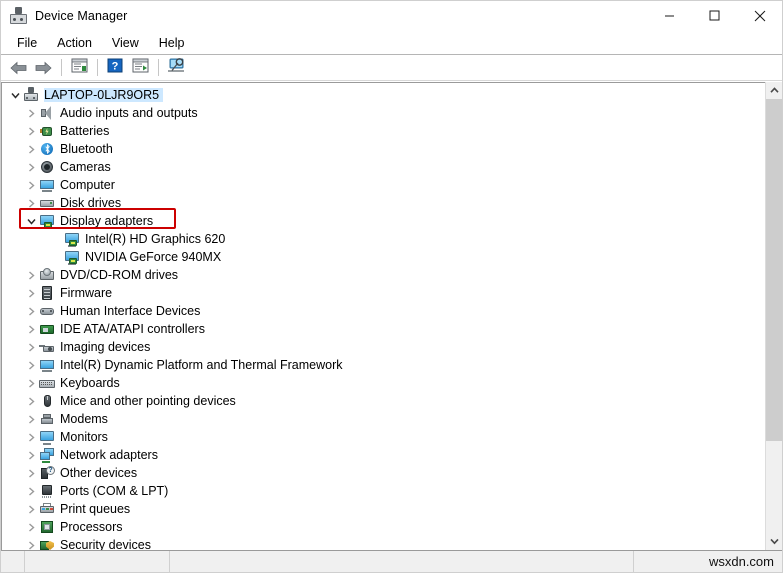  Describe the element at coordinates (383, 275) in the screenshot. I see `tree-item-dvd-cd-rom-drives: DVD/CD-ROM drives` at that location.